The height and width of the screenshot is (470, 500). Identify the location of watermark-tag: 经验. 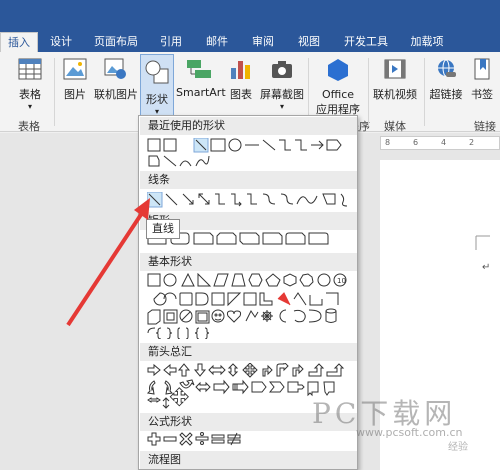
(458, 447).